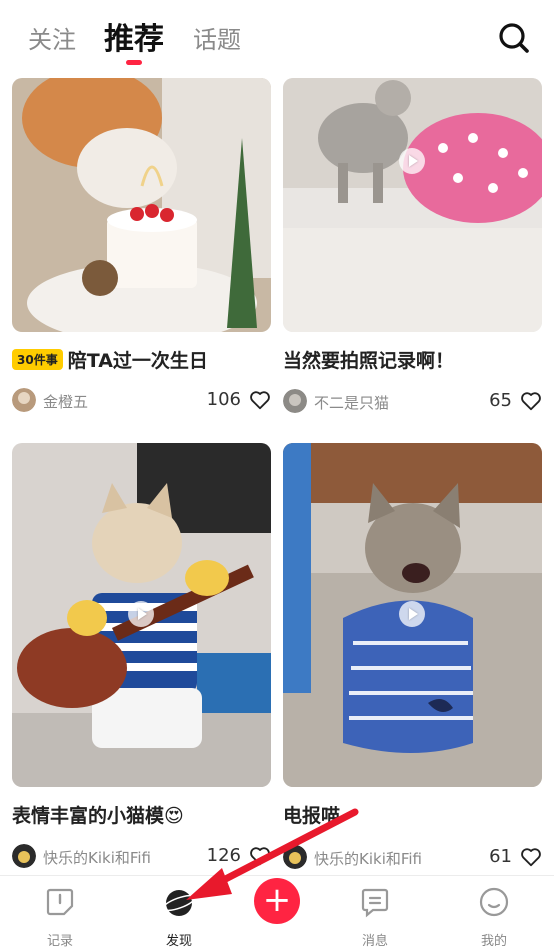 This screenshot has width=554, height=949. I want to click on card-meta: 快乐的Kiki和Fifi 126, so click(141, 856).